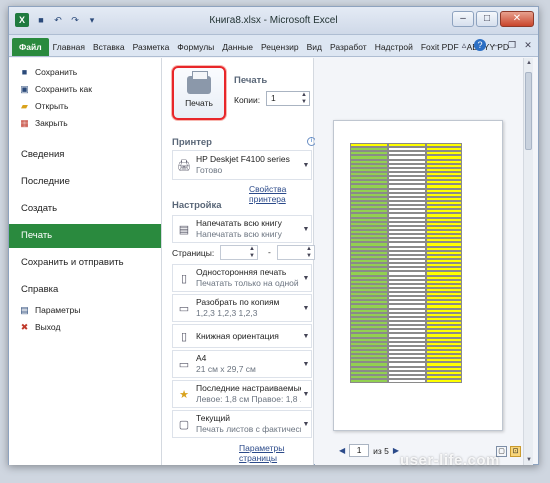  What do you see at coordinates (184, 278) in the screenshot?
I see `one-sided-icon: ▯` at bounding box center [184, 278].